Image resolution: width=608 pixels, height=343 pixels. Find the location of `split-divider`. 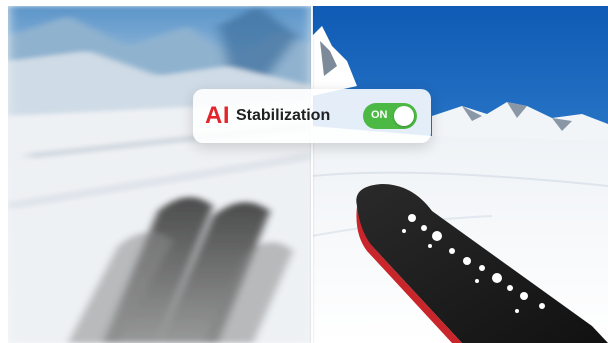

split-divider is located at coordinates (312, 174).